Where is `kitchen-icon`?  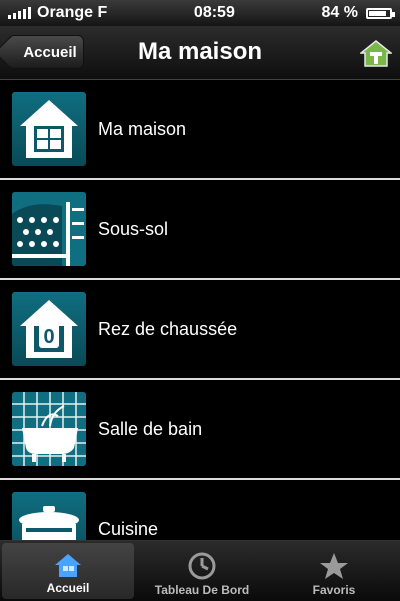 kitchen-icon is located at coordinates (49, 516).